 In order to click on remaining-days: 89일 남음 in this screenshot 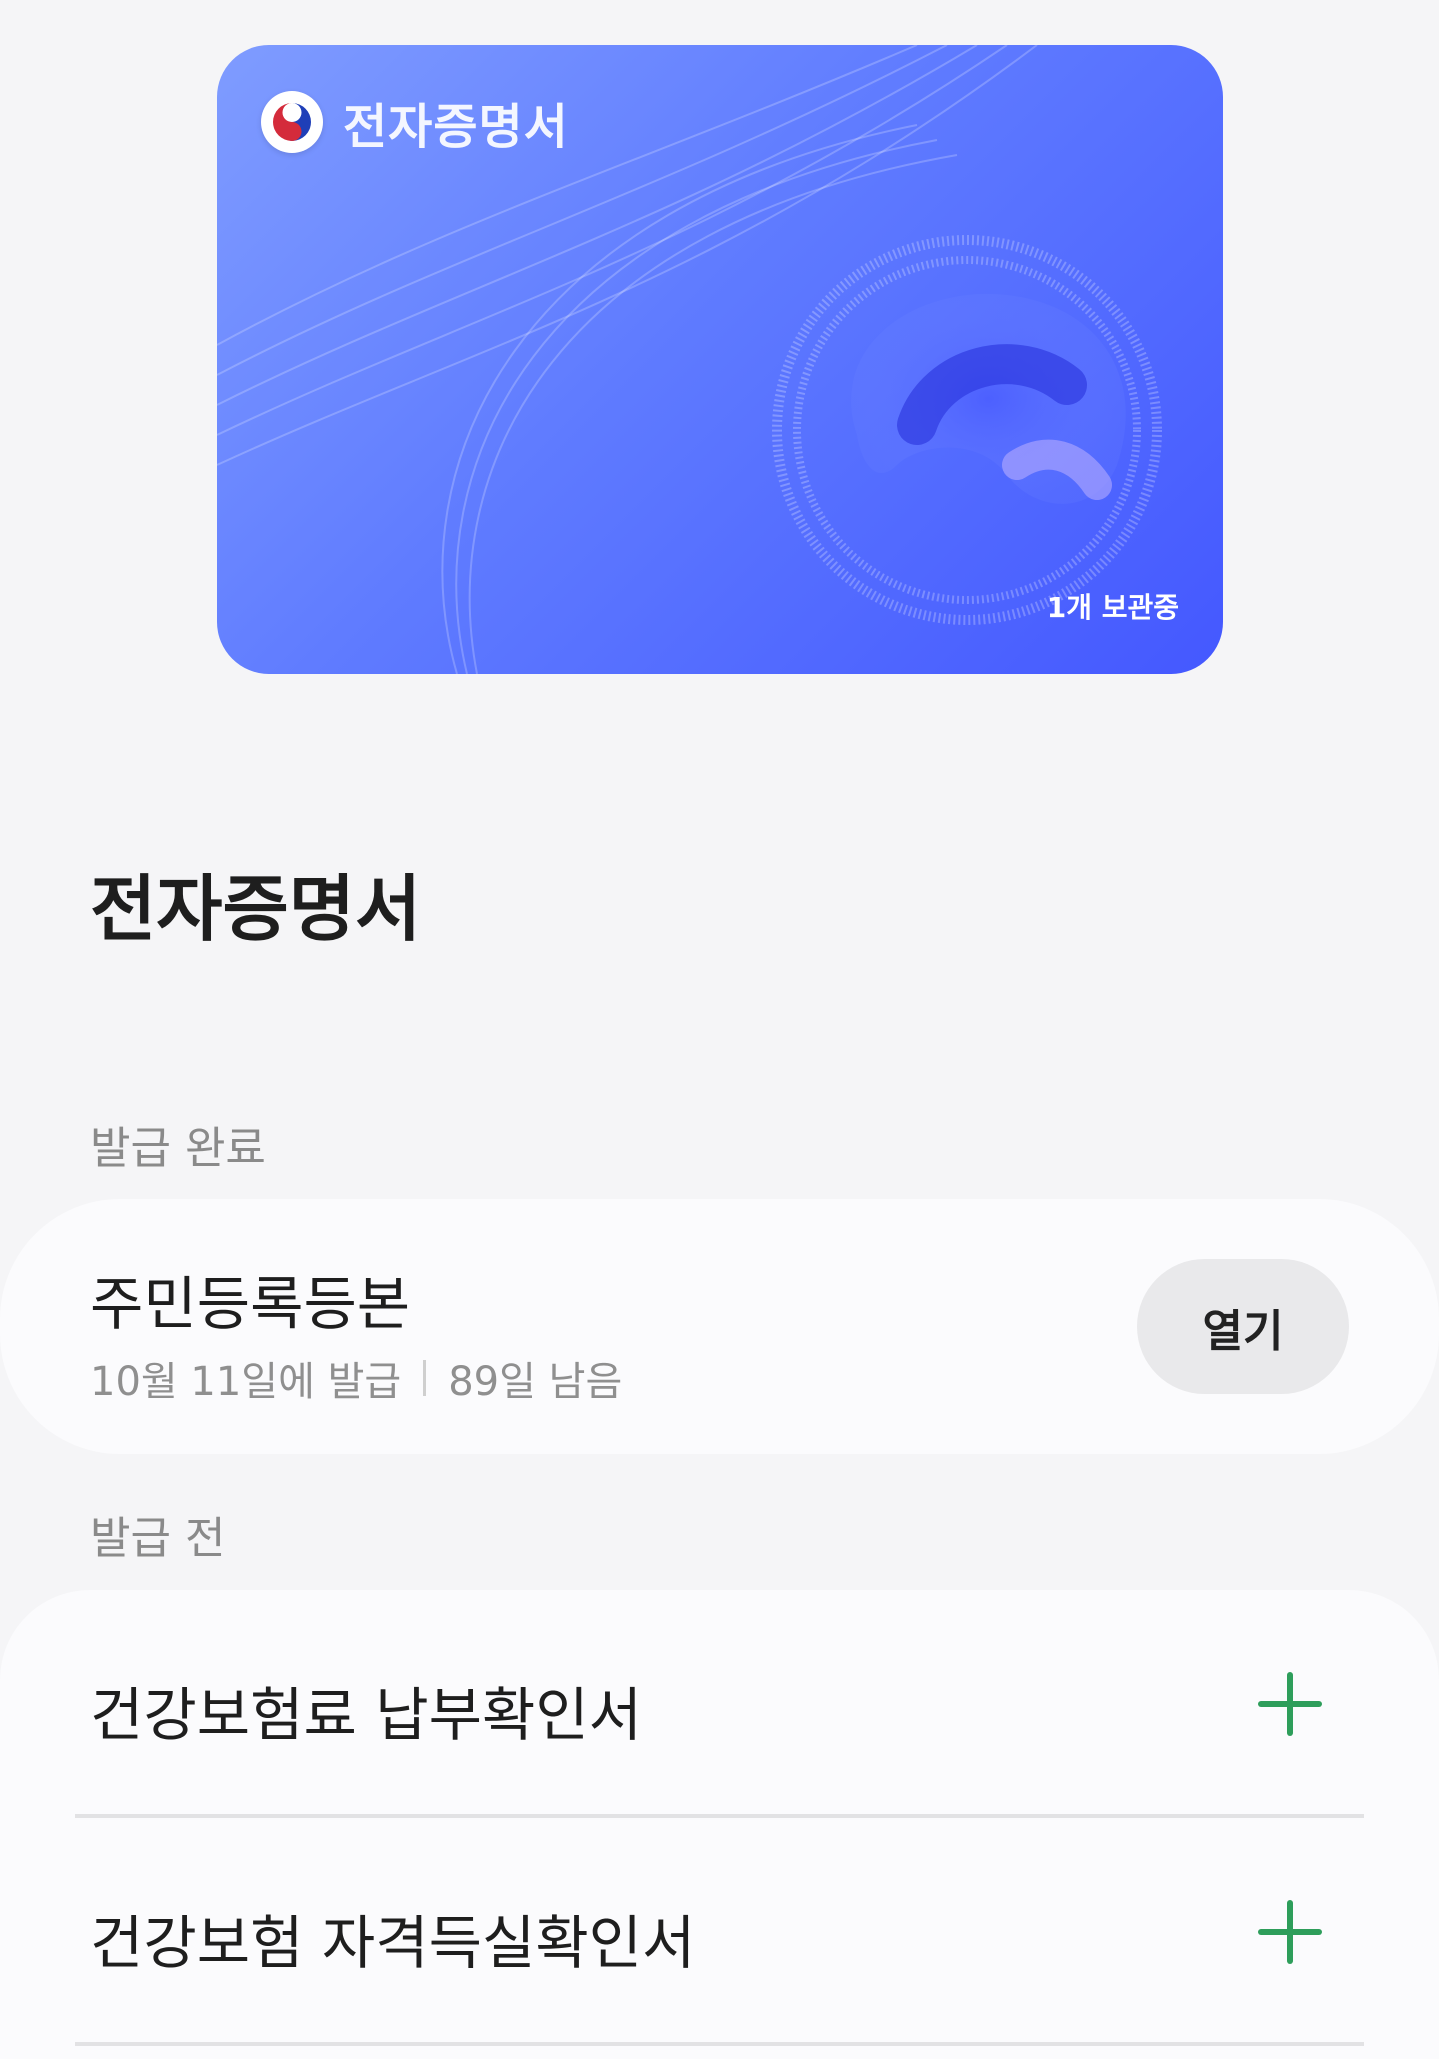, I will do `click(535, 1382)`.